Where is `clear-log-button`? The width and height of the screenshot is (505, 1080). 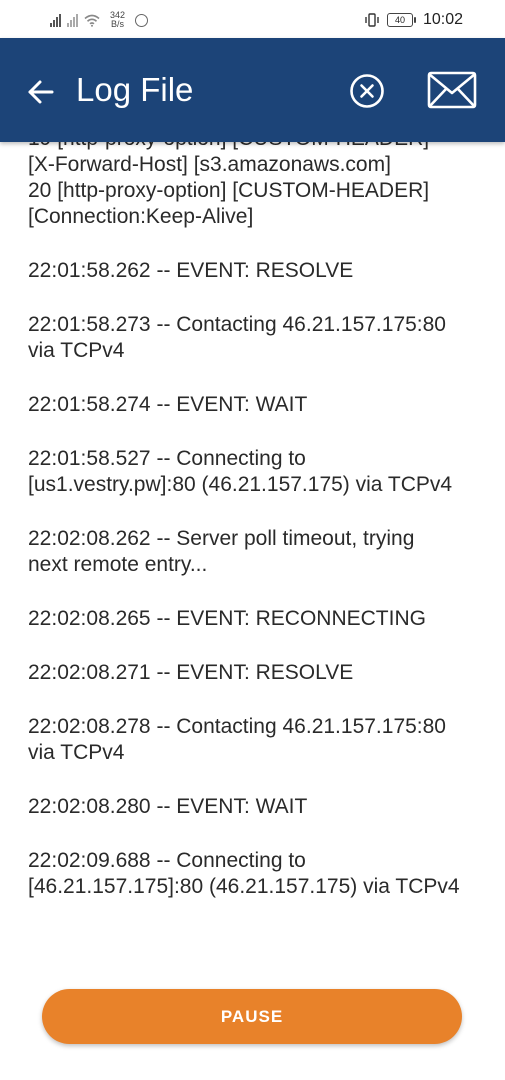 clear-log-button is located at coordinates (367, 91).